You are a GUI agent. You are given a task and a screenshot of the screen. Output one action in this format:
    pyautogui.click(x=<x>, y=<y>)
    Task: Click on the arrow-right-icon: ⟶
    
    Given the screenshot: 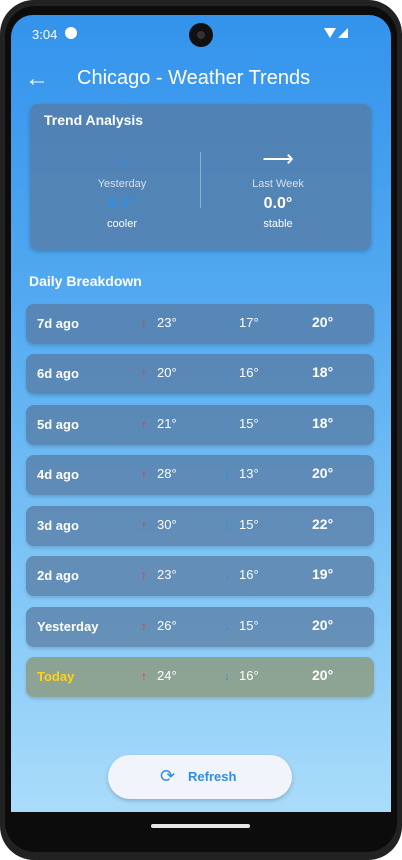 What is the action you would take?
    pyautogui.click(x=278, y=158)
    